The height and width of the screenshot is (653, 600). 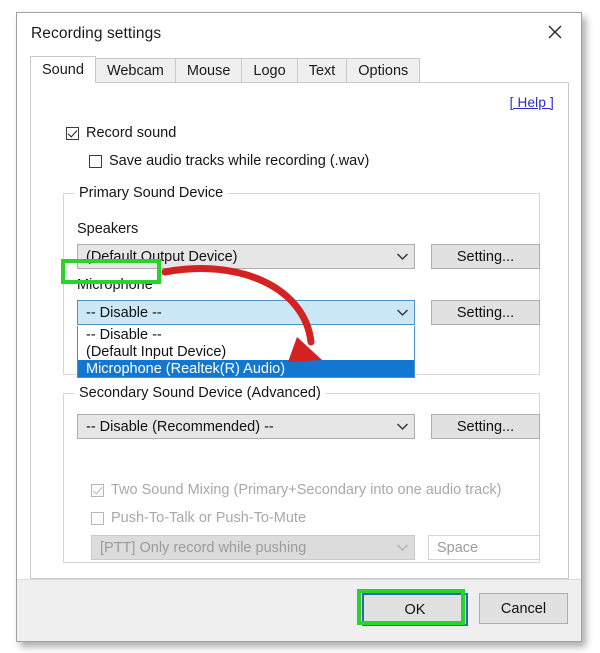 I want to click on dropdown-option-disable: -- Disable --, so click(x=246, y=334).